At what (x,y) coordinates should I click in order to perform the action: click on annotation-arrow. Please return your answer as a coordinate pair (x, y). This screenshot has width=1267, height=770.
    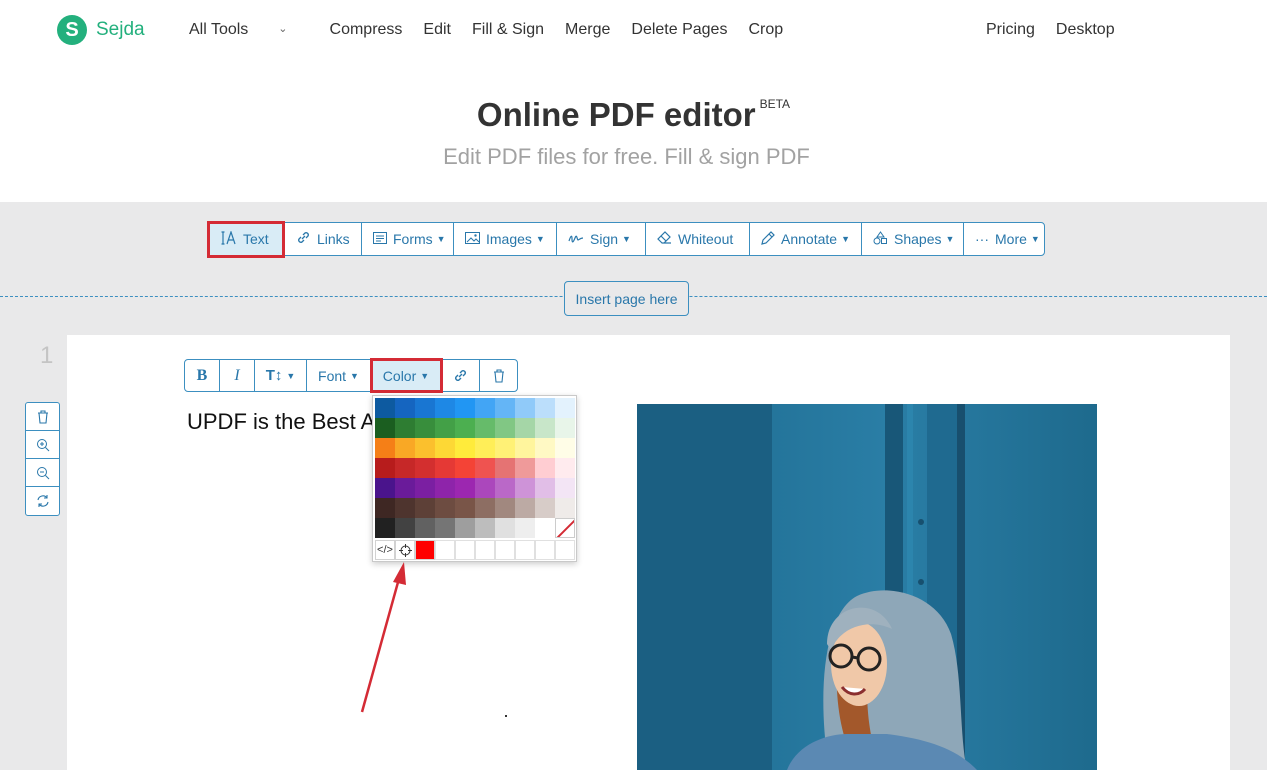
    Looking at the image, I should click on (383, 637).